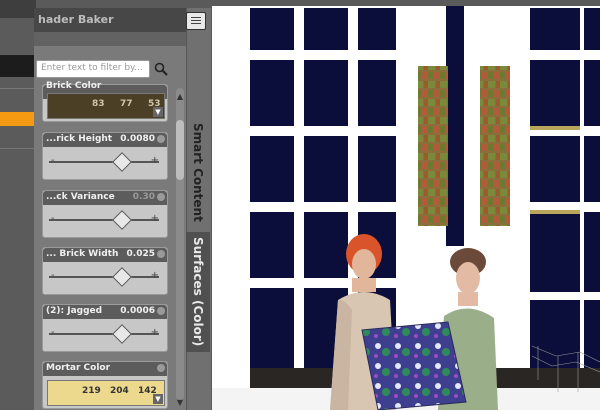 Image resolution: width=600 pixels, height=410 pixels. I want to click on scroll-up-icon: ▲, so click(180, 97).